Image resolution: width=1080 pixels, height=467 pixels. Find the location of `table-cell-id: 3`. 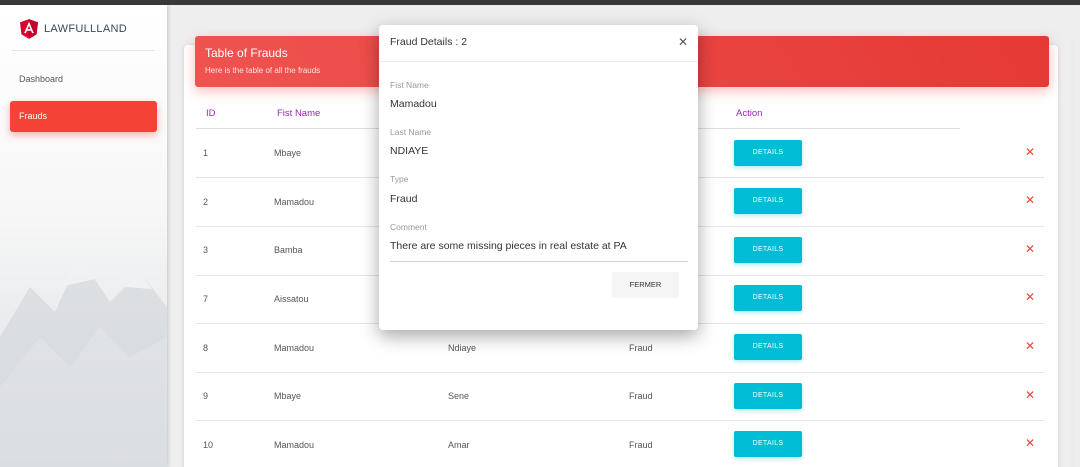

table-cell-id: 3 is located at coordinates (206, 250).